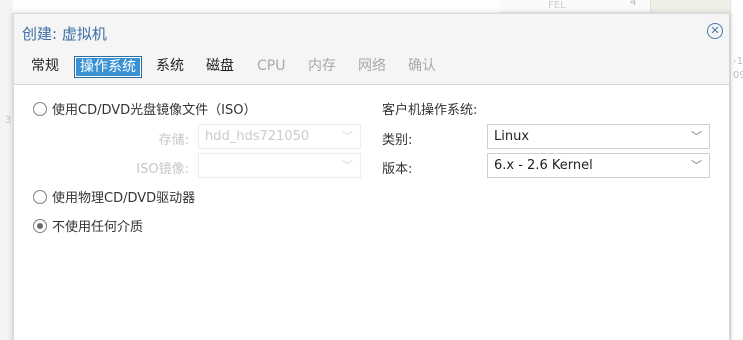  Describe the element at coordinates (108, 67) in the screenshot. I see `tab-os: 操作系统` at that location.